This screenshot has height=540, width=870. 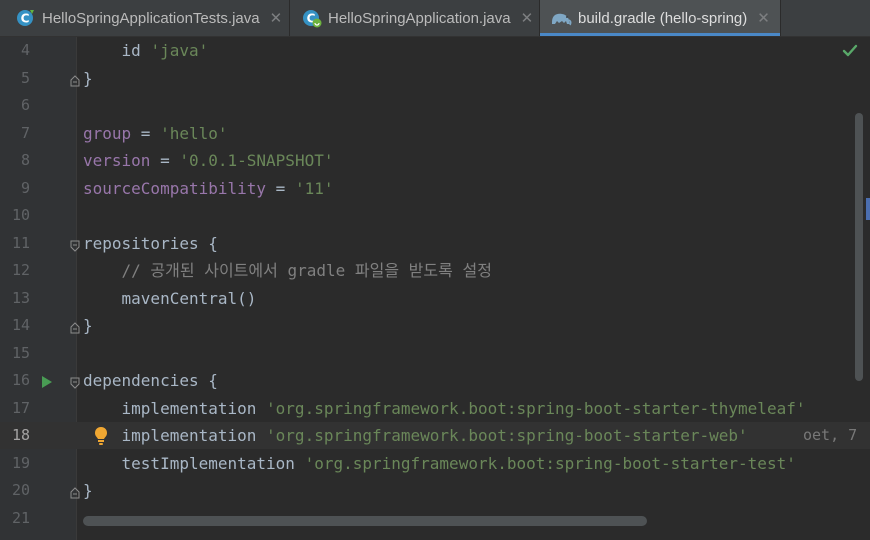 I want to click on line-number: 6, so click(x=15, y=105).